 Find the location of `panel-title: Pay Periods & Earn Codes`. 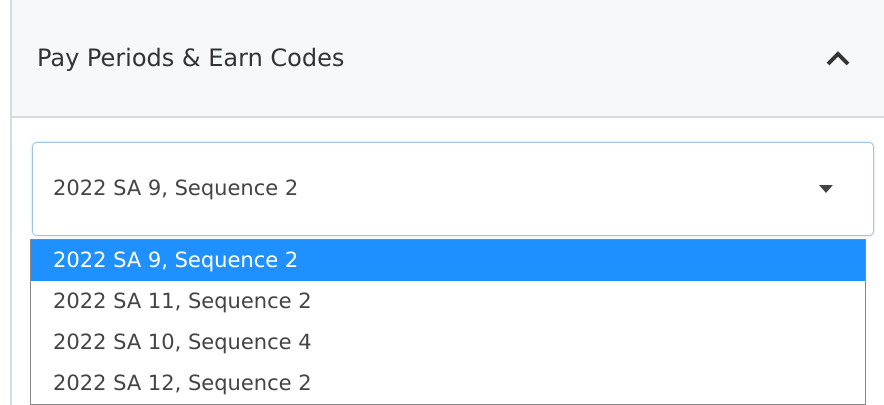

panel-title: Pay Periods & Earn Codes is located at coordinates (190, 58).